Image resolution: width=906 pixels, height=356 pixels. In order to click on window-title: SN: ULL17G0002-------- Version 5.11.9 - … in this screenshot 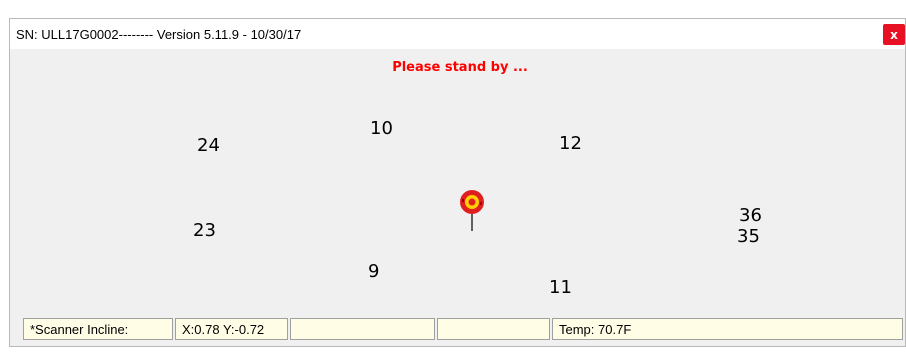, I will do `click(159, 34)`.